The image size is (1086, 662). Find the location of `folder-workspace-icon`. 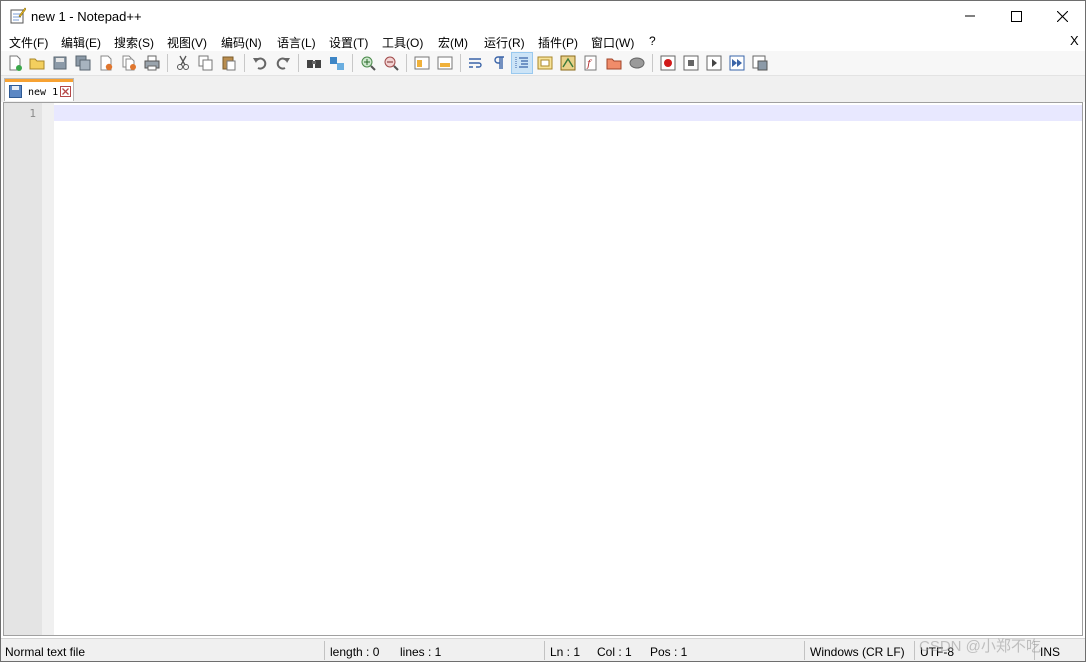

folder-workspace-icon is located at coordinates (614, 64).